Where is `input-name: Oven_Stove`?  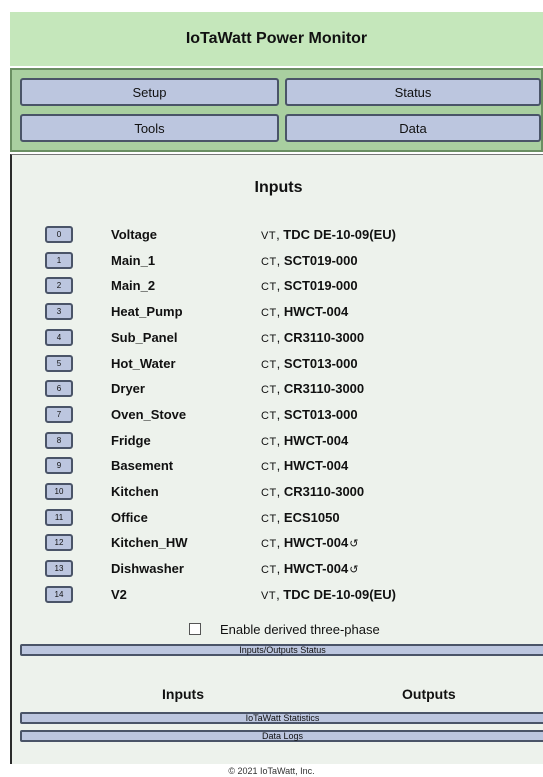 input-name: Oven_Stove is located at coordinates (148, 414).